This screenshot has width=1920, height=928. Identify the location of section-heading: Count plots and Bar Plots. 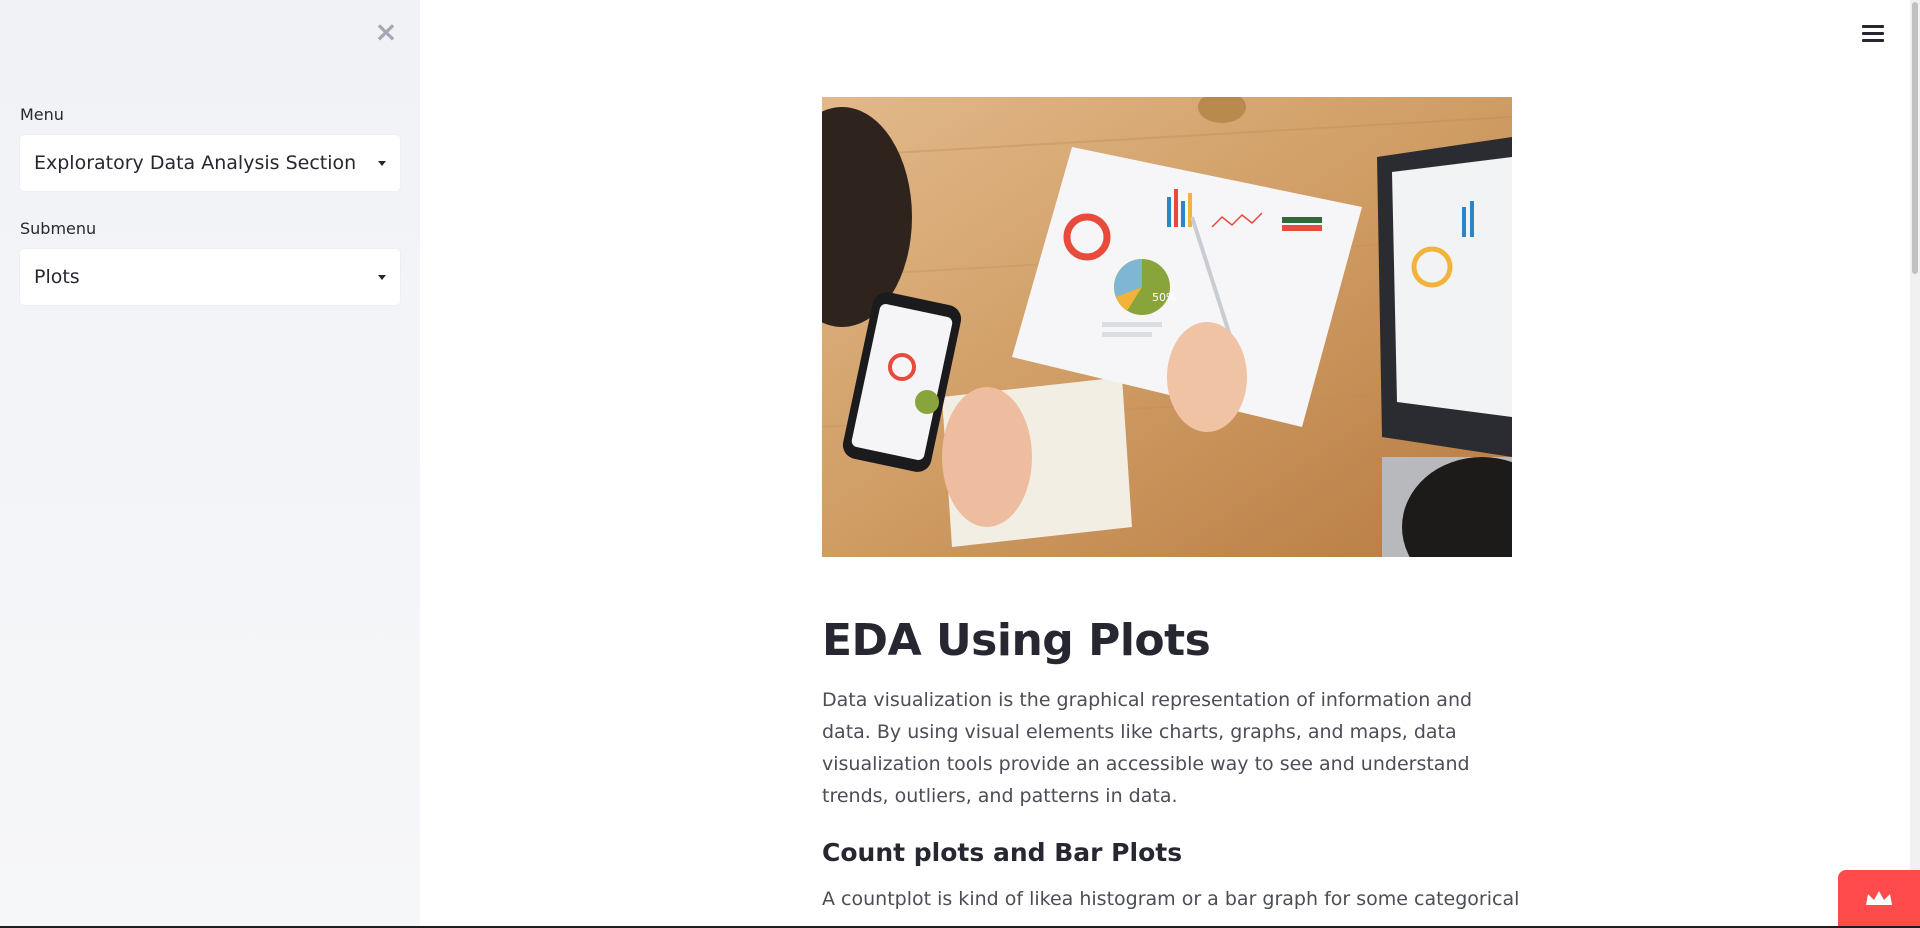
(1002, 852).